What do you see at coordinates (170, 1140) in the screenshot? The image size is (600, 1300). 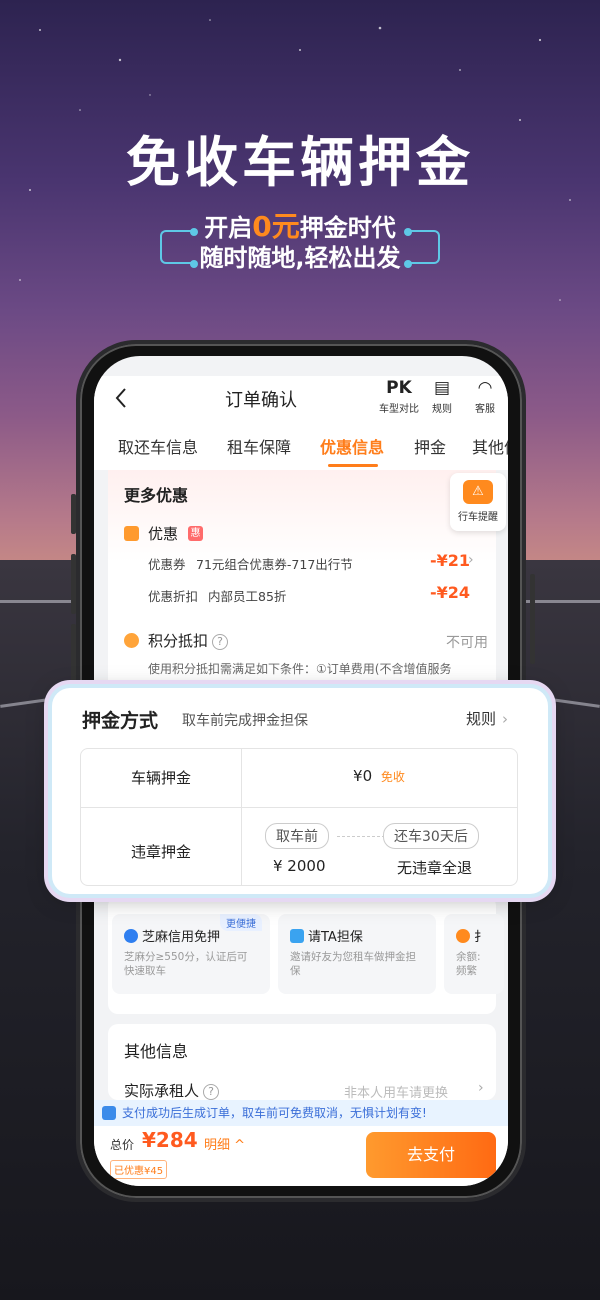 I see `total-amount: ¥284` at bounding box center [170, 1140].